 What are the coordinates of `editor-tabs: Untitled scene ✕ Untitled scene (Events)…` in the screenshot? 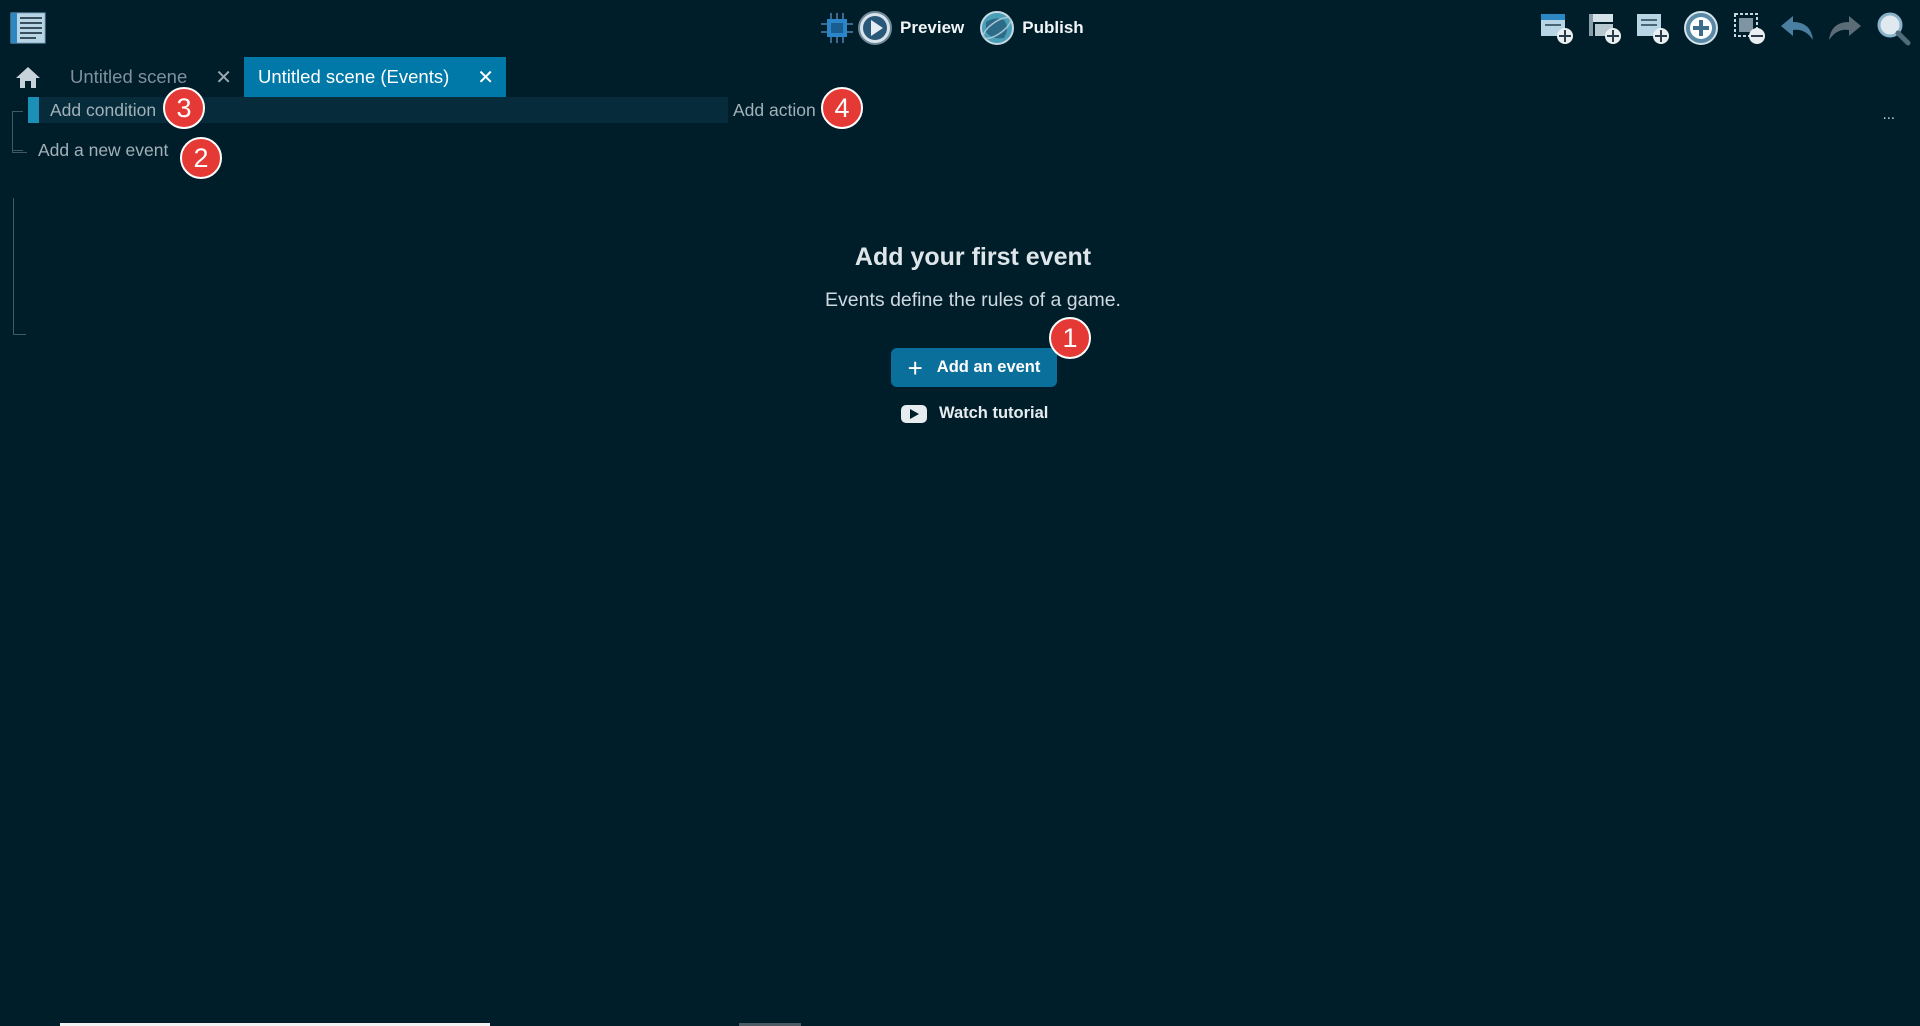 It's located at (253, 77).